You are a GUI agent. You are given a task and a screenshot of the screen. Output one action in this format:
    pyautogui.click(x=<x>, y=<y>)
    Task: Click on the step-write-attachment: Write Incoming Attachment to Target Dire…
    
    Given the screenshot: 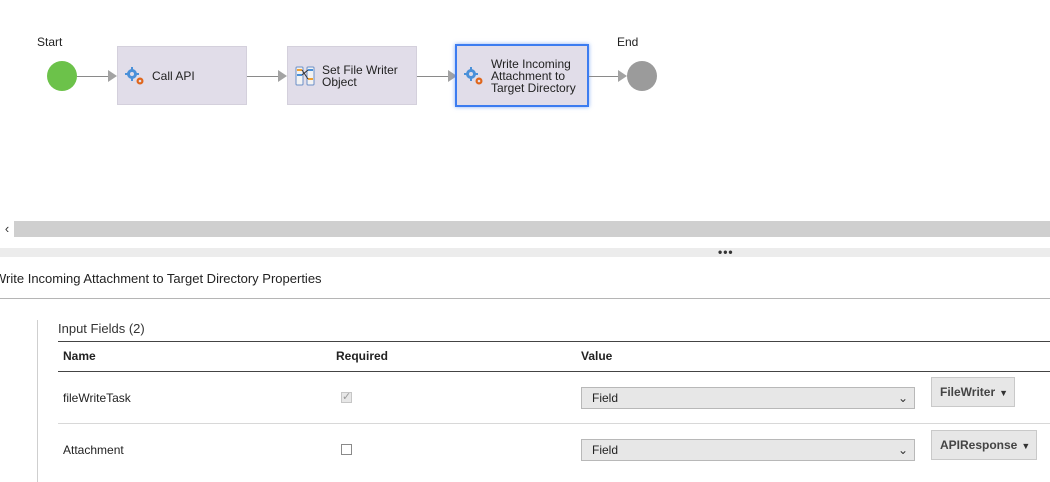 What is the action you would take?
    pyautogui.click(x=522, y=75)
    